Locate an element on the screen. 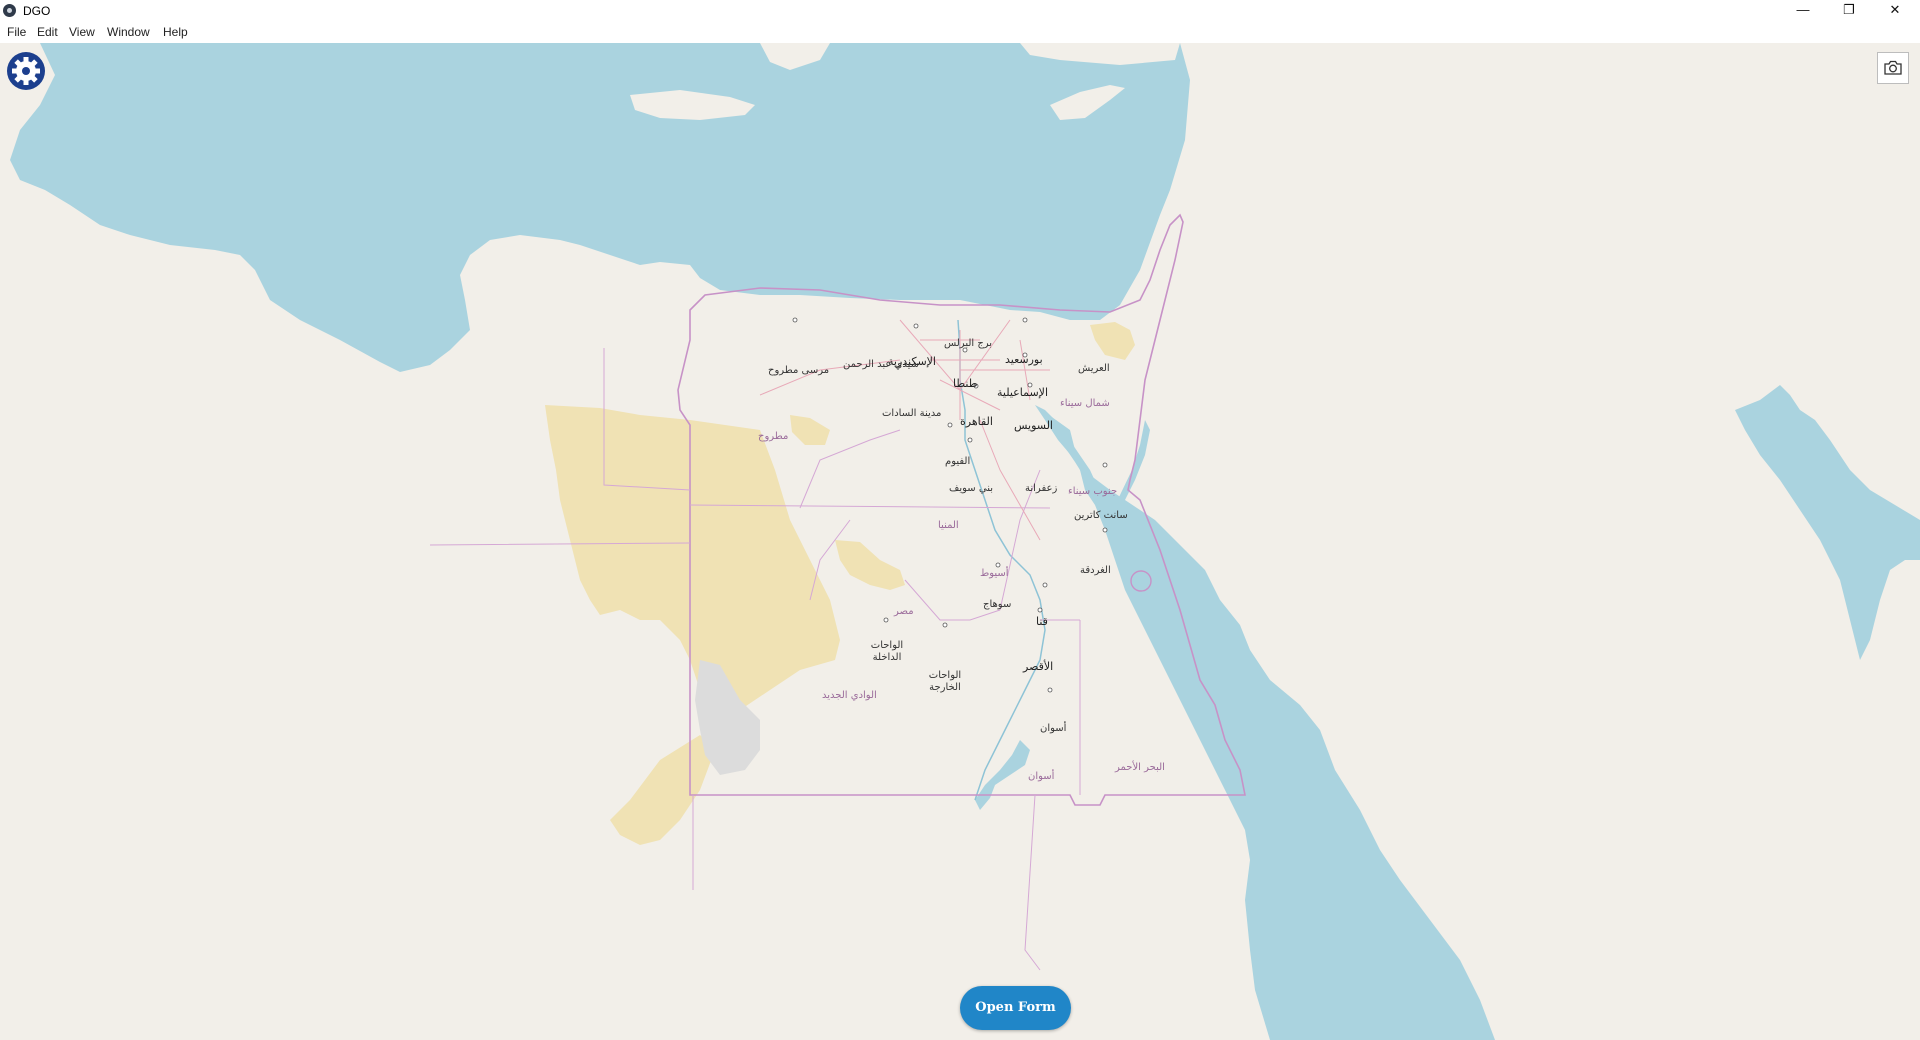 This screenshot has width=1920, height=1040. map-label-saint-catherine: سانت كاترين is located at coordinates (1101, 515).